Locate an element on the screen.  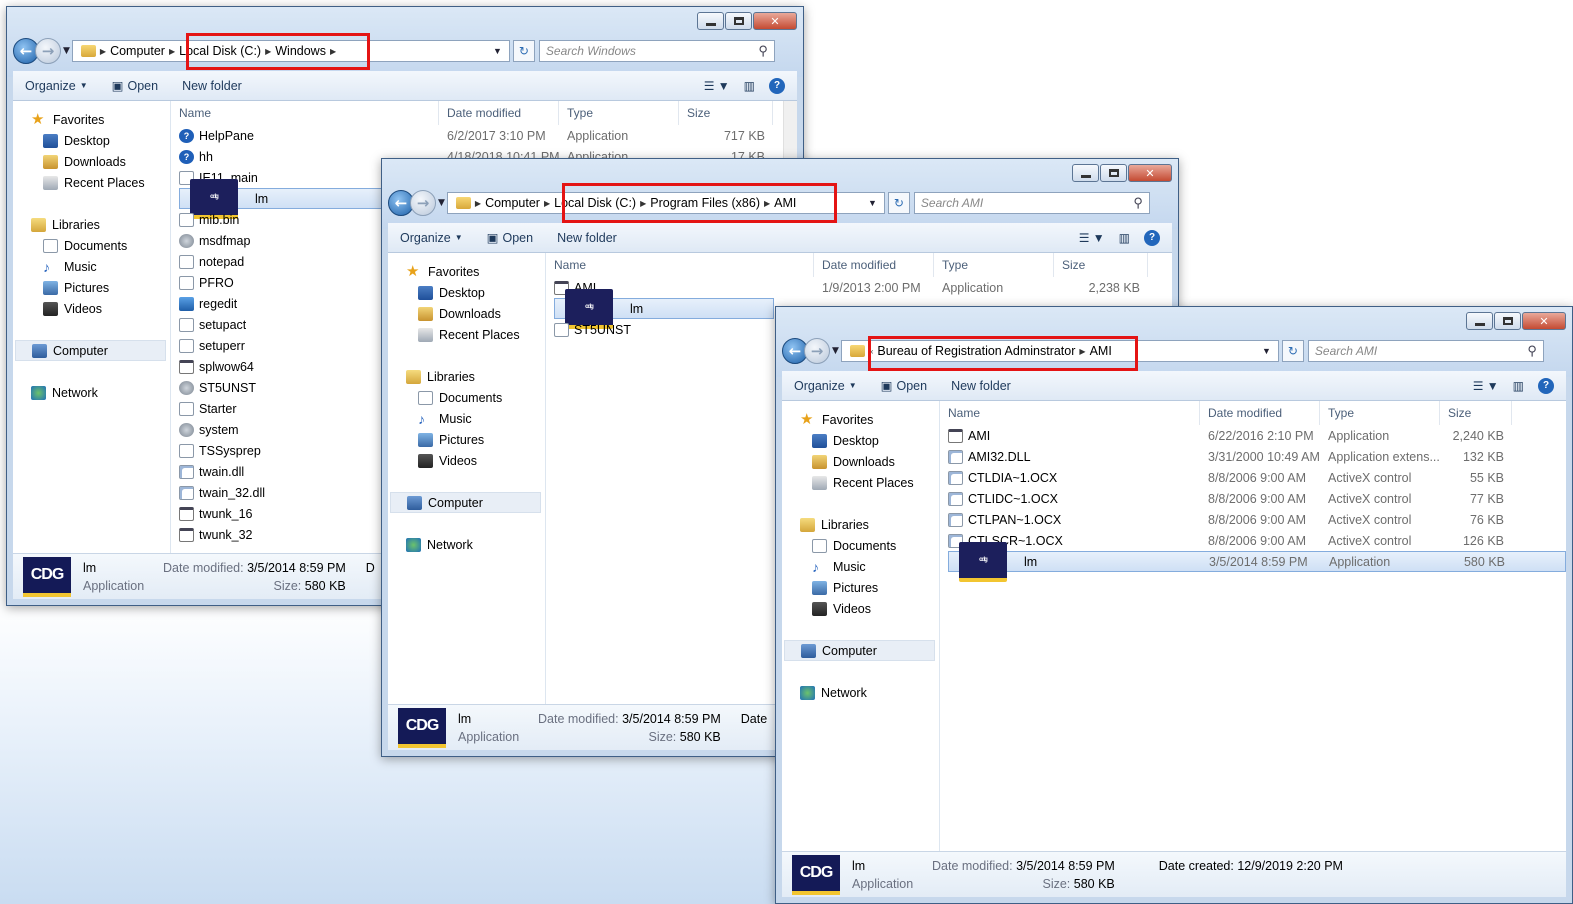
file-row: cdg lm is located at coordinates (664, 308).